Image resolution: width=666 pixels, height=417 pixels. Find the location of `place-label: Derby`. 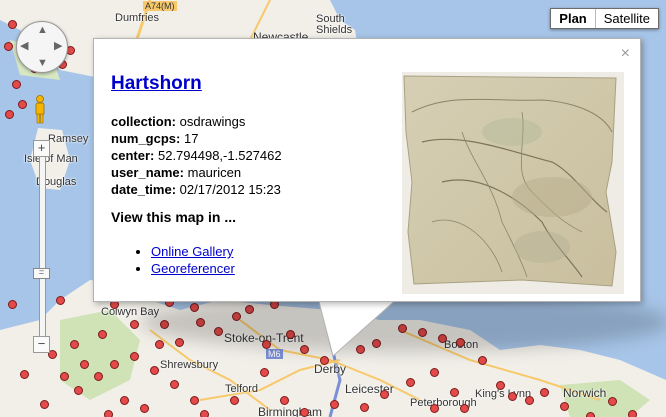

place-label: Derby is located at coordinates (330, 369).